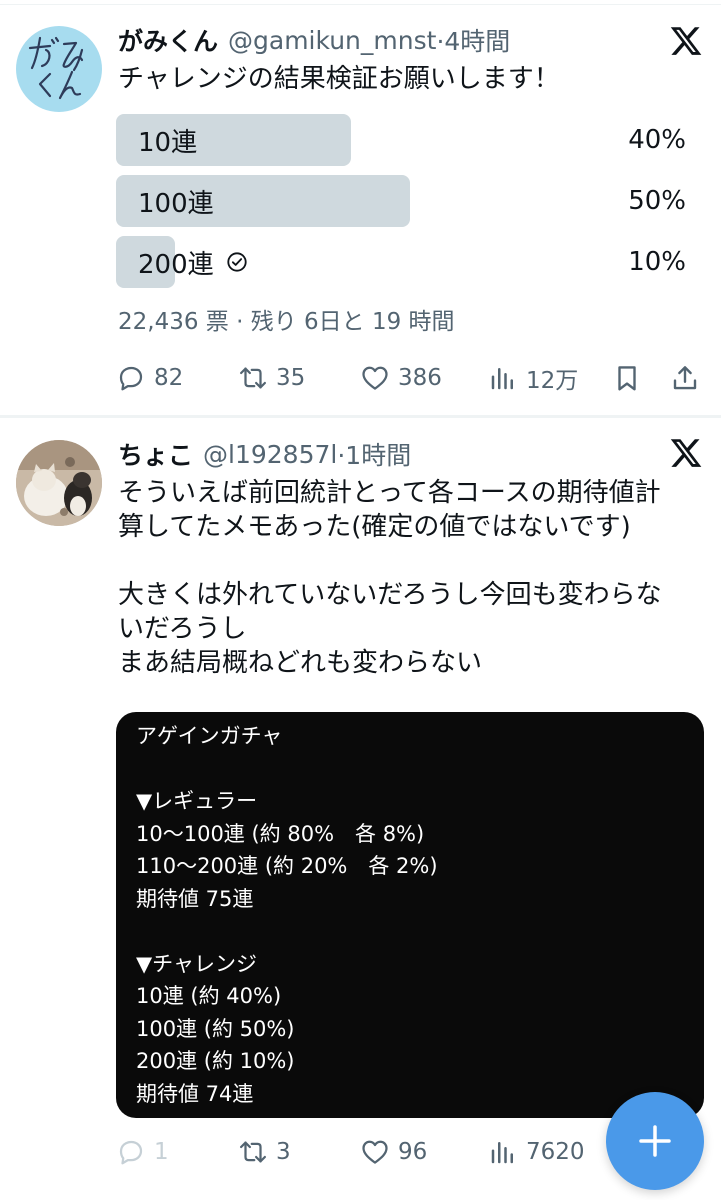  Describe the element at coordinates (56, 68) in the screenshot. I see `avatar-handwriting-image` at that location.